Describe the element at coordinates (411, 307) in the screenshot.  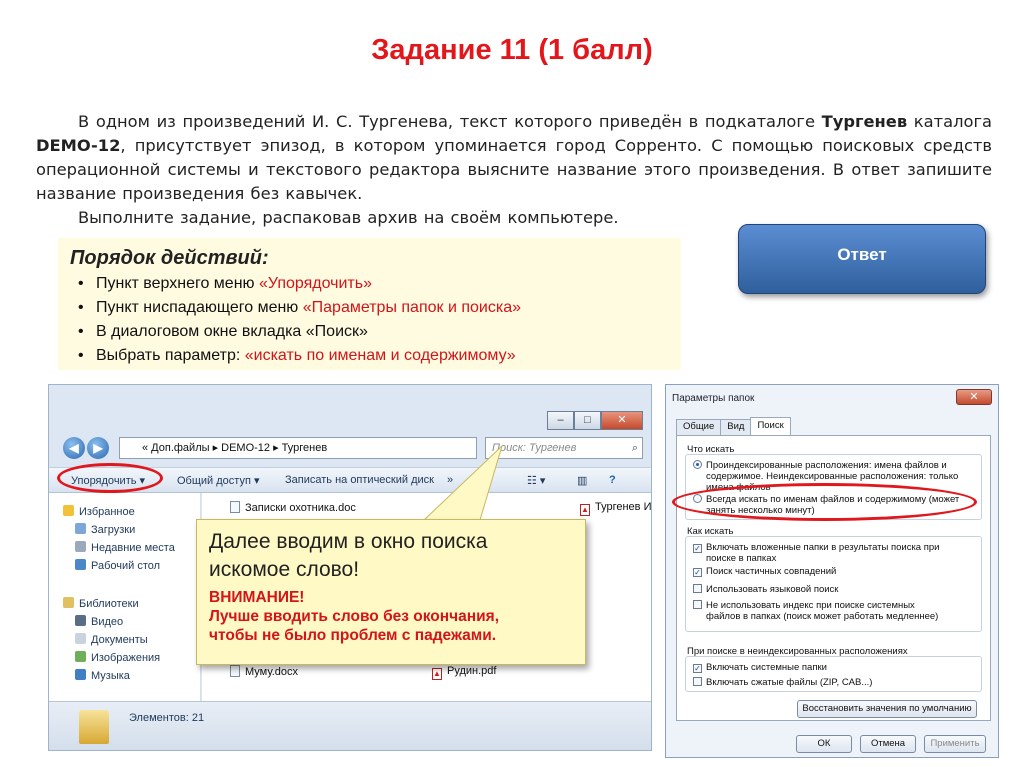
I see `step-highlight: «Параметры папок и поиска»` at that location.